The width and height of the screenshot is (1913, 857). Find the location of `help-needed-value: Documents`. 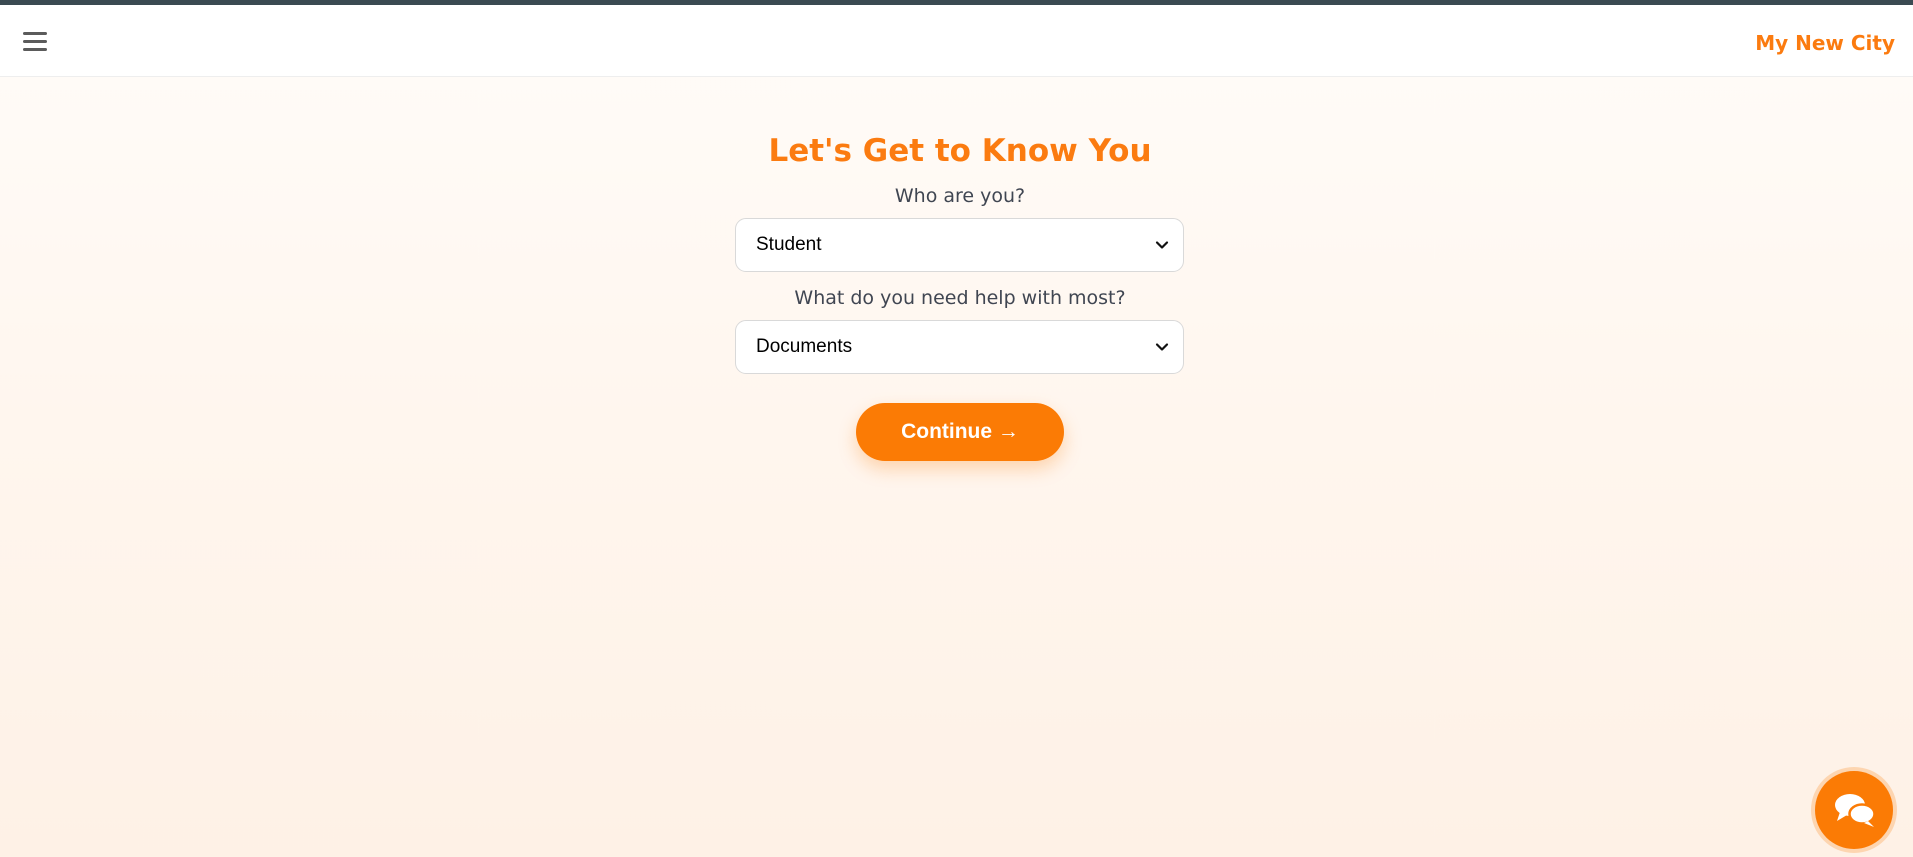

help-needed-value: Documents is located at coordinates (804, 346).